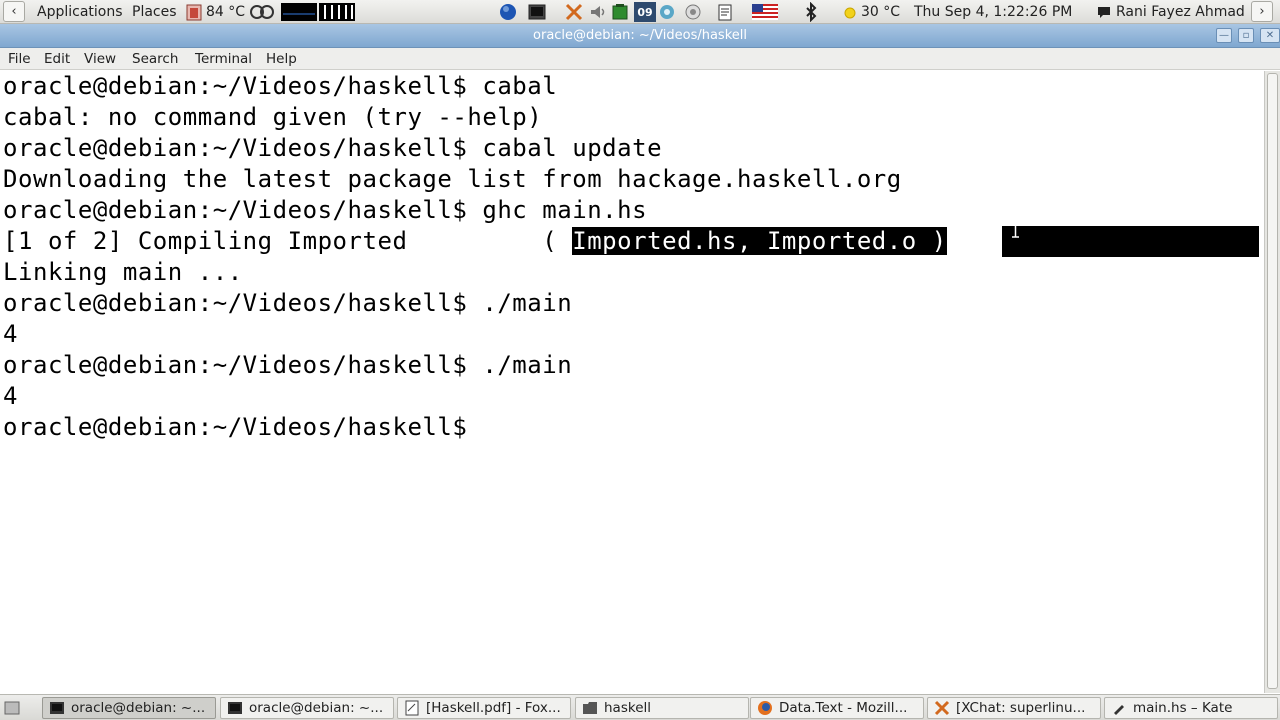 This screenshot has width=1280, height=720. Describe the element at coordinates (693, 12) in the screenshot. I see `settings-icon` at that location.